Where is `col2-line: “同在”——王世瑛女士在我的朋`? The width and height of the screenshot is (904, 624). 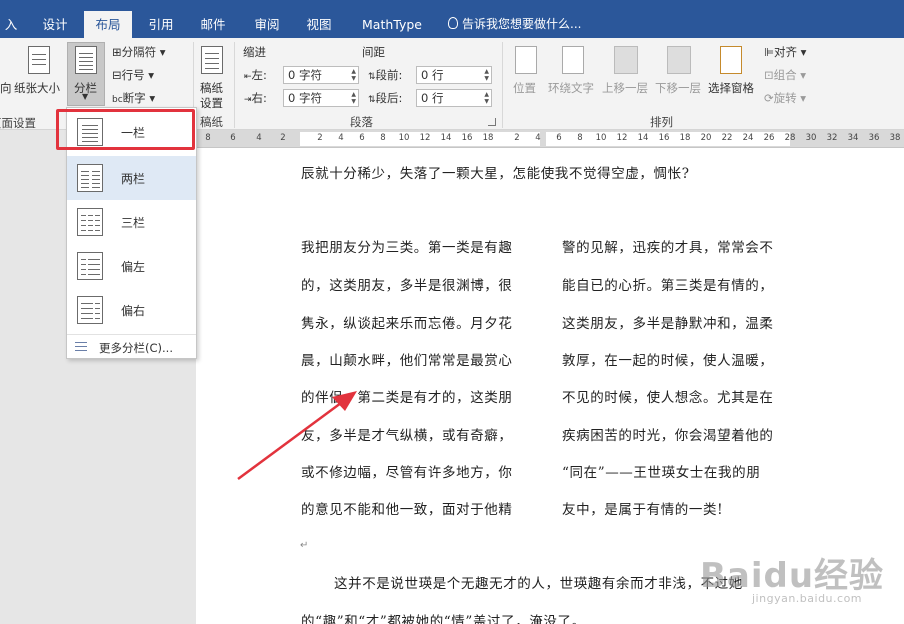 col2-line: “同在”——王世瑛女士在我的朋 is located at coordinates (661, 473).